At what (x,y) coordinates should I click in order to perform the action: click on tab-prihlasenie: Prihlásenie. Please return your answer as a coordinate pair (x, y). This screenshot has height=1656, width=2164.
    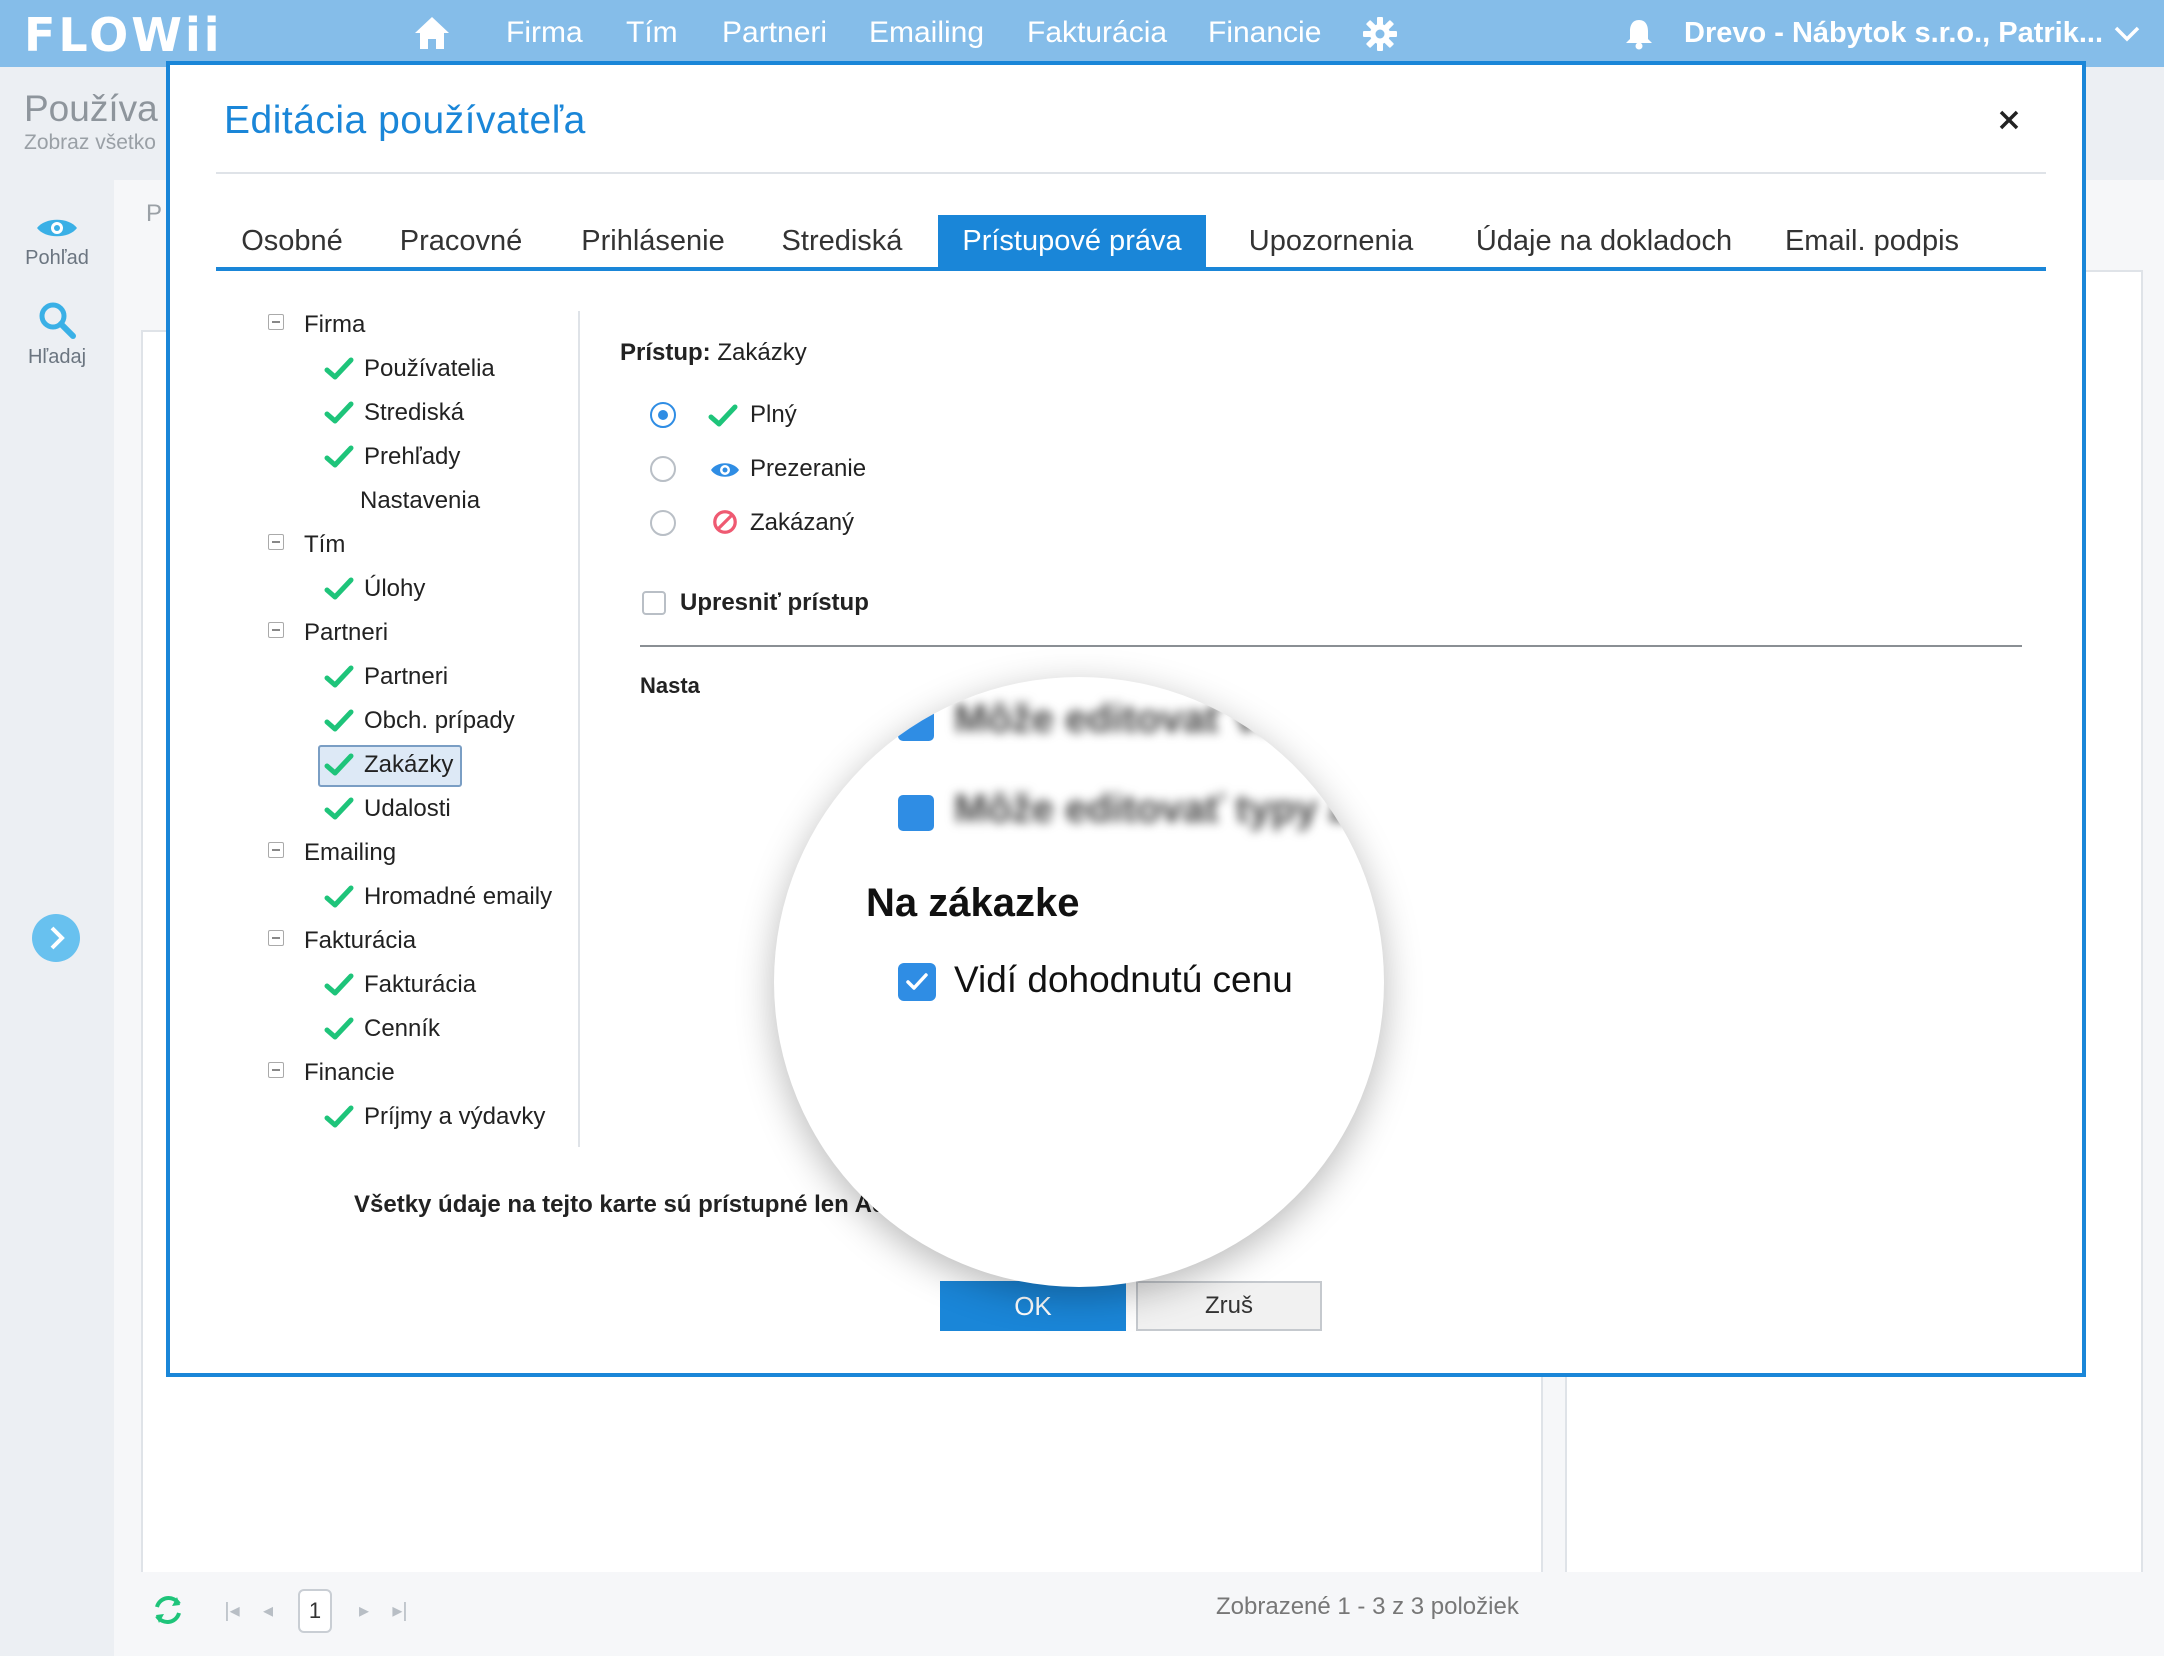
    Looking at the image, I should click on (653, 241).